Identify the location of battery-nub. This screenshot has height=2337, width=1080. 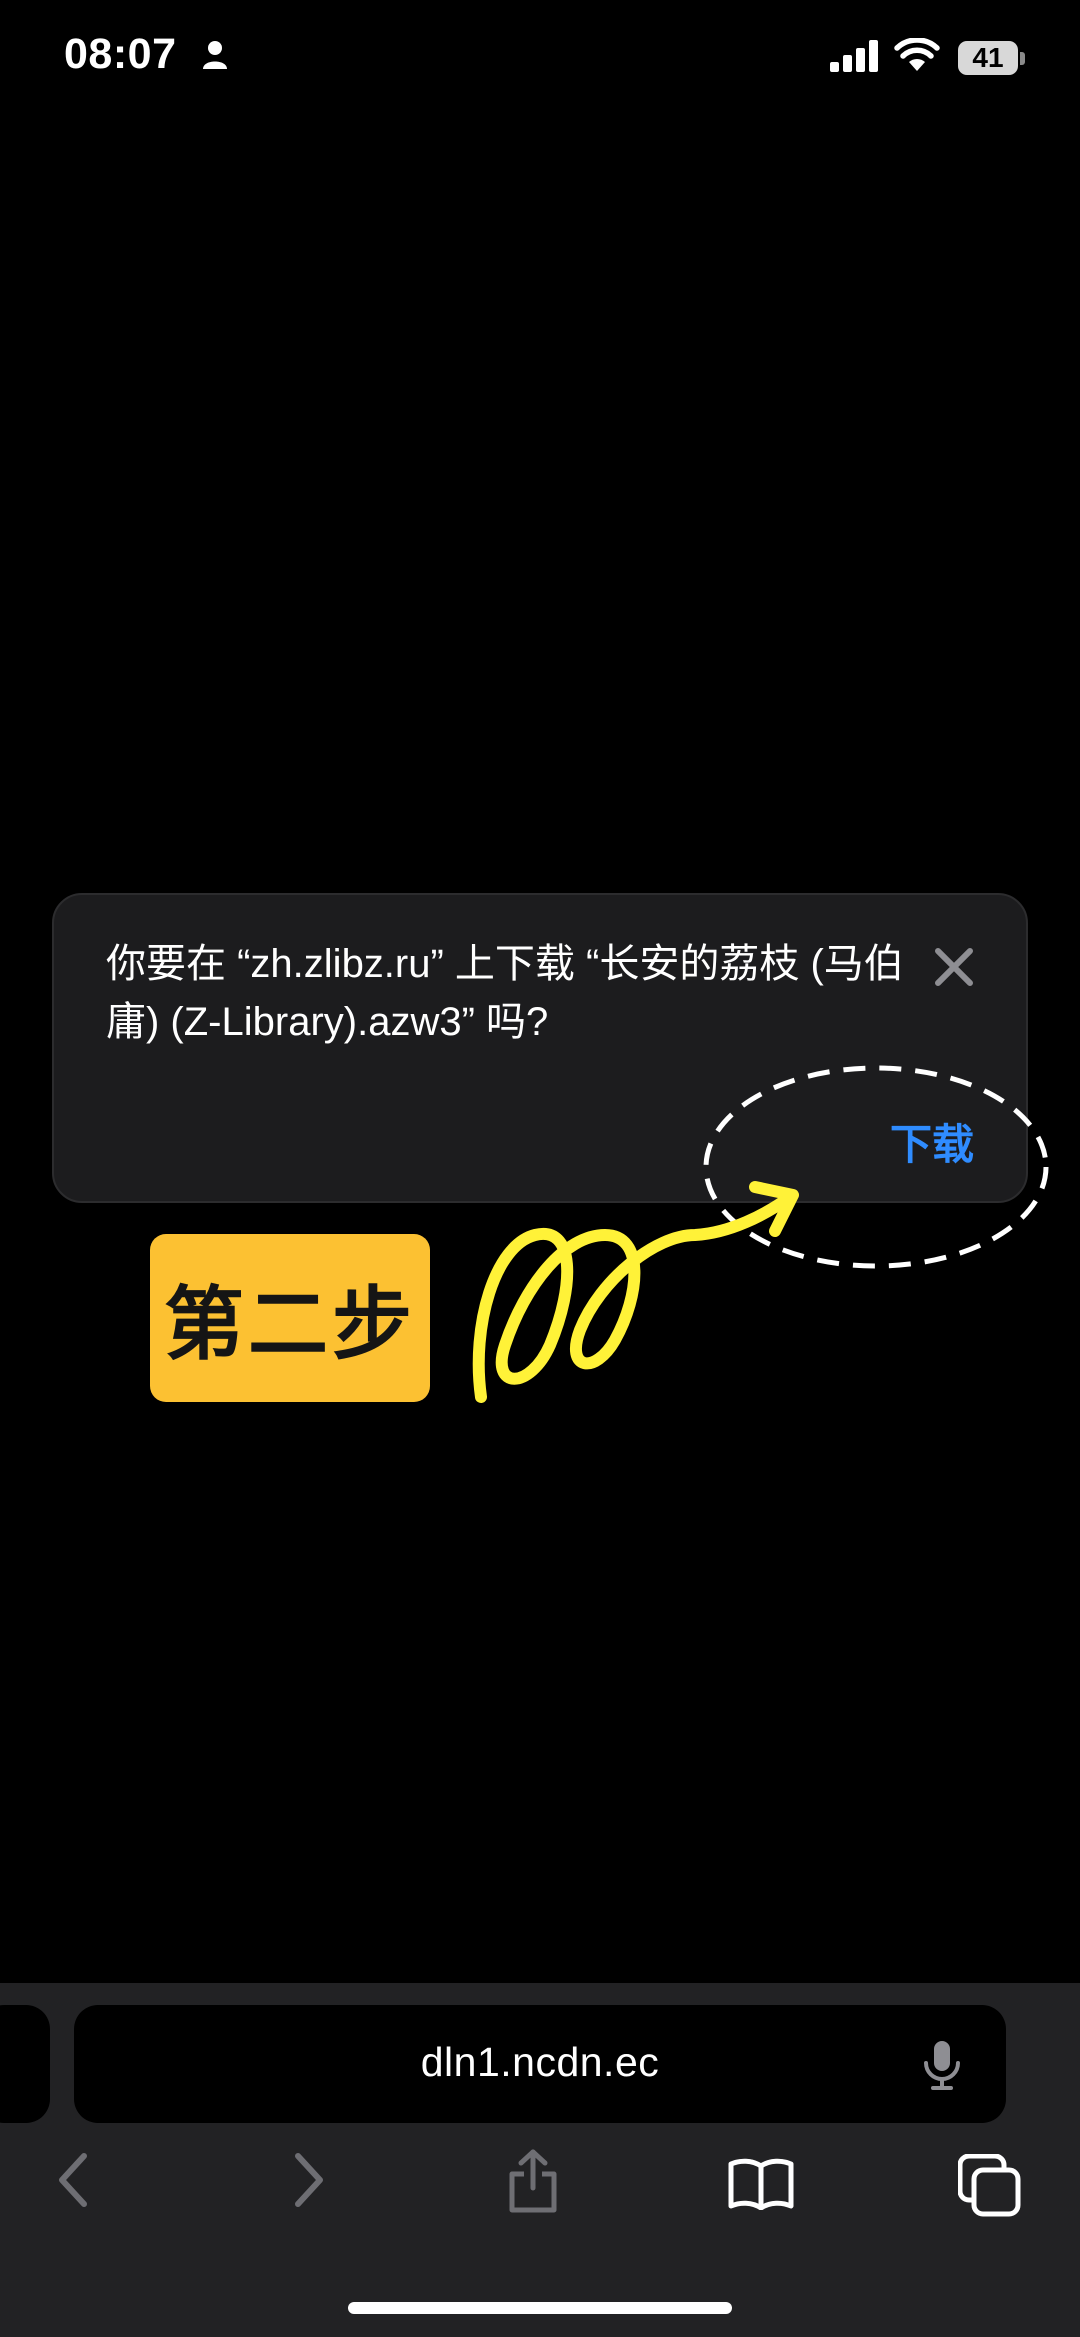
(1022, 58).